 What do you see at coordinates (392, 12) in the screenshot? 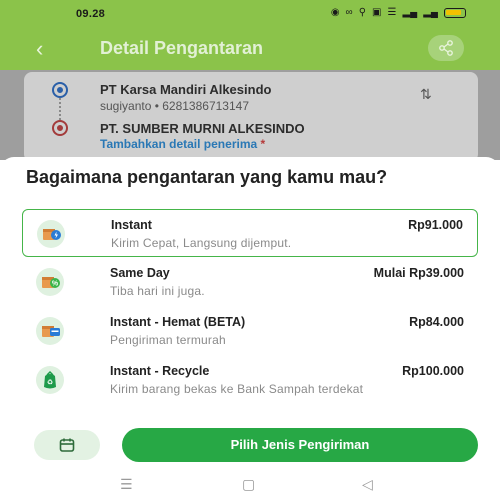
I see `wifi-icon: ☰` at bounding box center [392, 12].